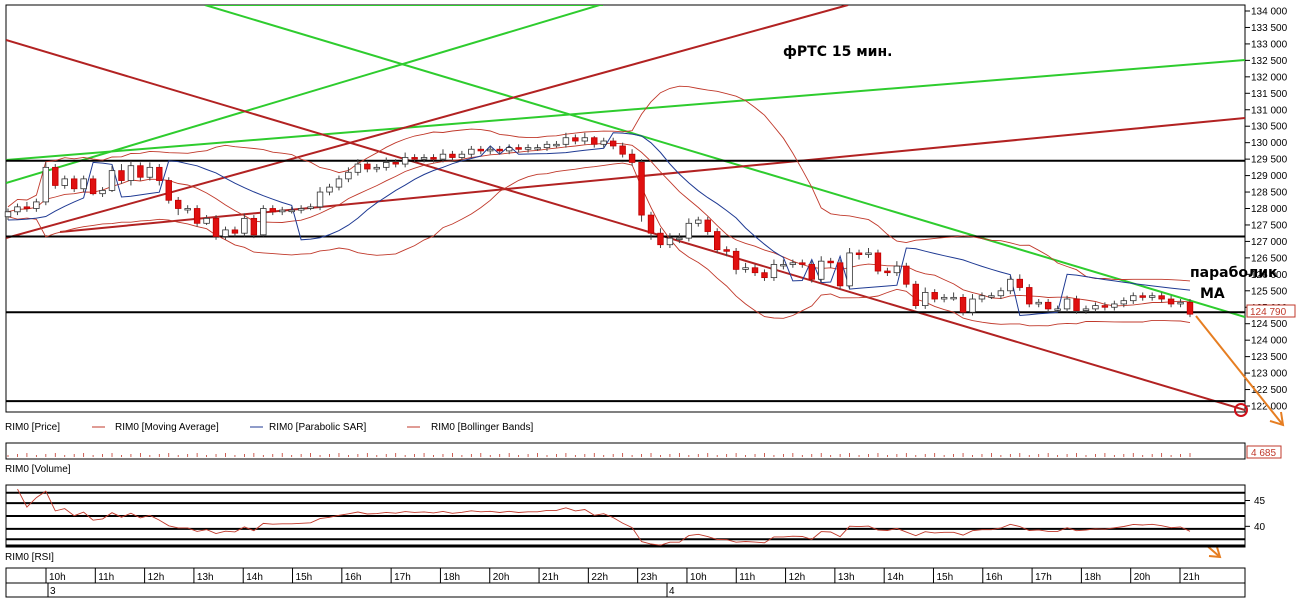  What do you see at coordinates (1269, 225) in the screenshot?
I see `price-tick-label: 127 500` at bounding box center [1269, 225].